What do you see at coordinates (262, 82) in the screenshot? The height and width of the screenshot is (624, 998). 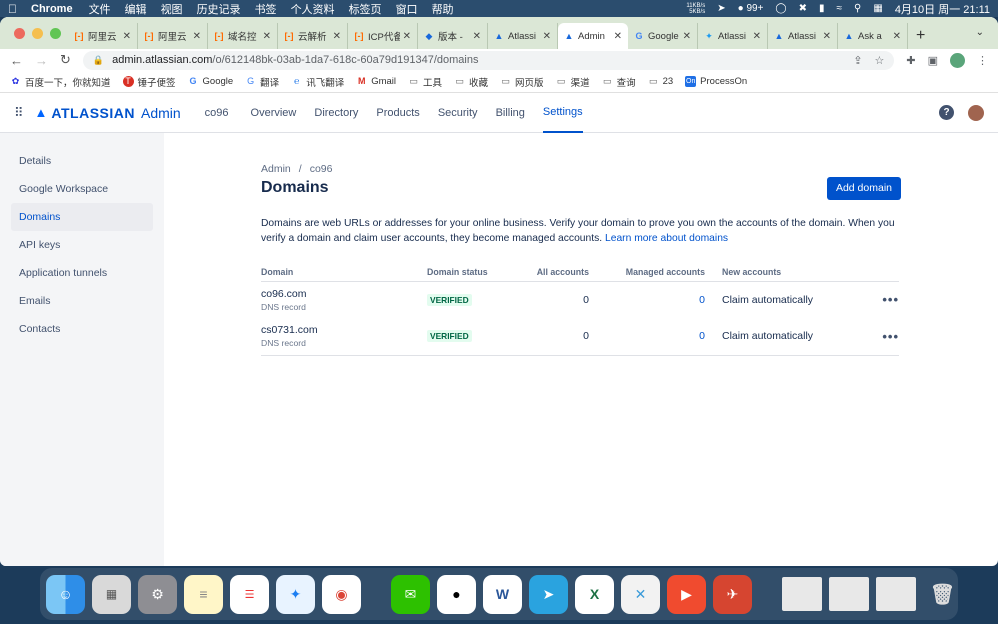 I see `bookmark-item: G 翻译` at bounding box center [262, 82].